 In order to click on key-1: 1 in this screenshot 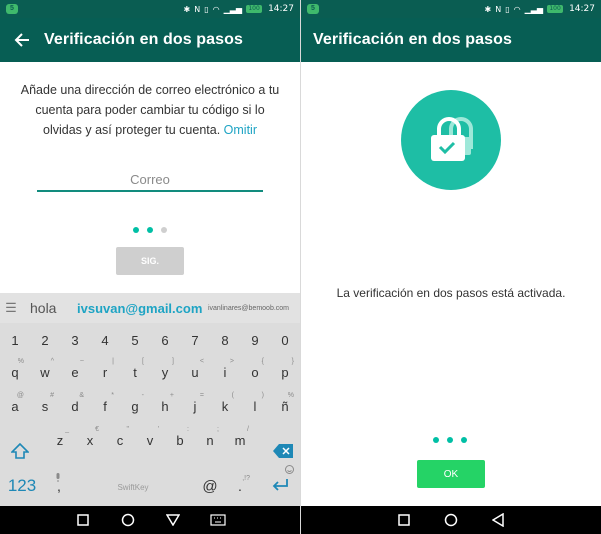, I will do `click(15, 340)`.